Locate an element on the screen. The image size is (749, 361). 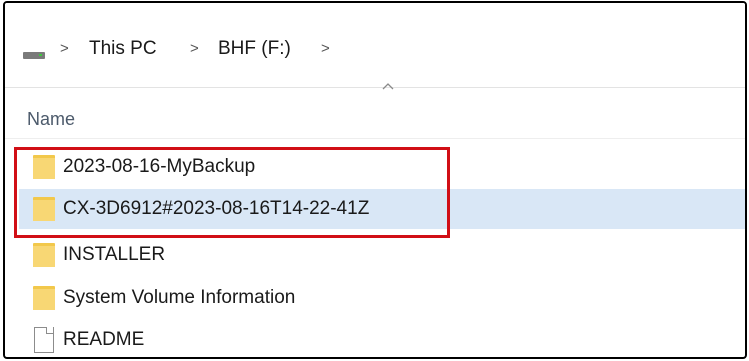
list-item: README is located at coordinates (382, 338).